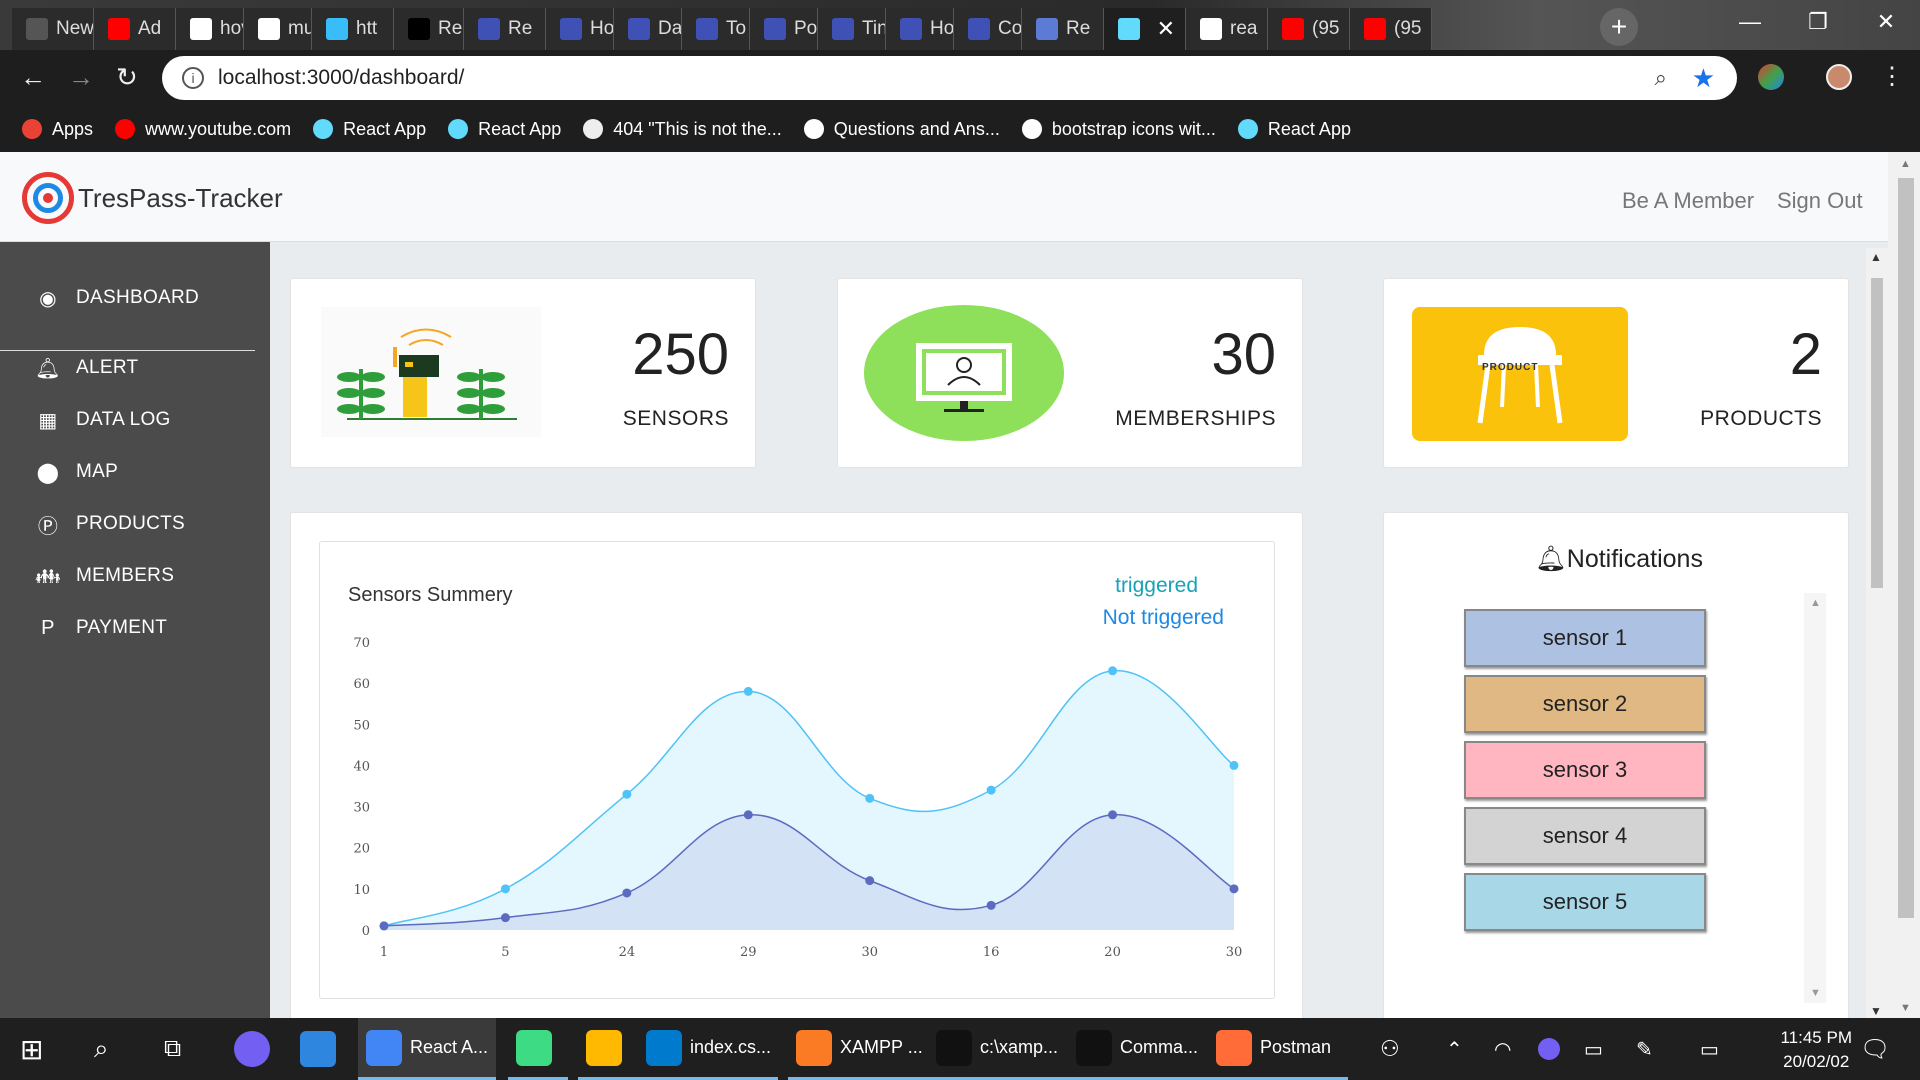 The image size is (1920, 1080). Describe the element at coordinates (1644, 1049) in the screenshot. I see `pen-icon: ✎` at that location.